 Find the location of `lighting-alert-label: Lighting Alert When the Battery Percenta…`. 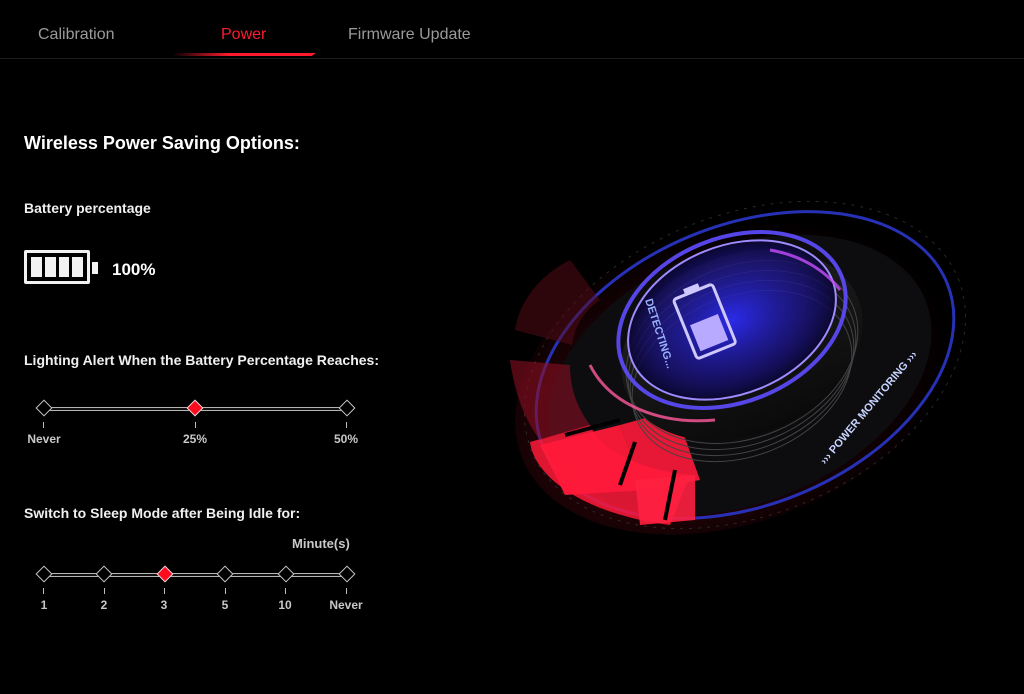

lighting-alert-label: Lighting Alert When the Battery Percenta… is located at coordinates (201, 360).